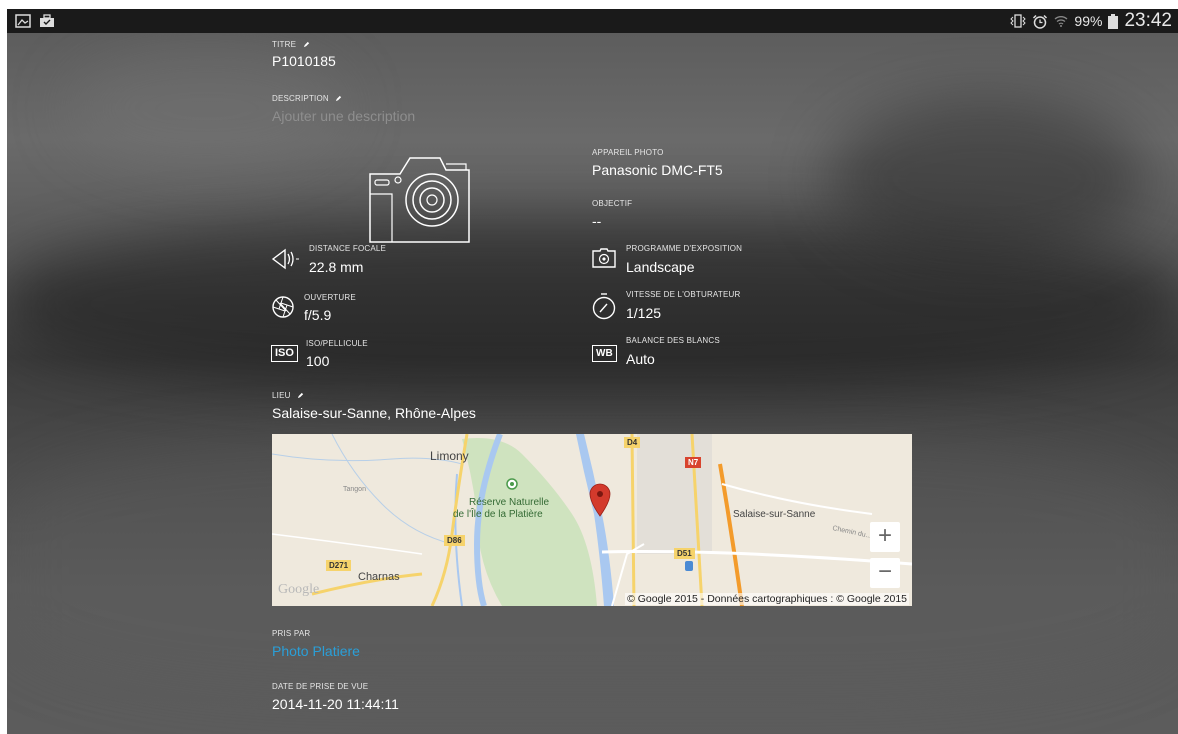  Describe the element at coordinates (1113, 21) in the screenshot. I see `battery-icon` at that location.